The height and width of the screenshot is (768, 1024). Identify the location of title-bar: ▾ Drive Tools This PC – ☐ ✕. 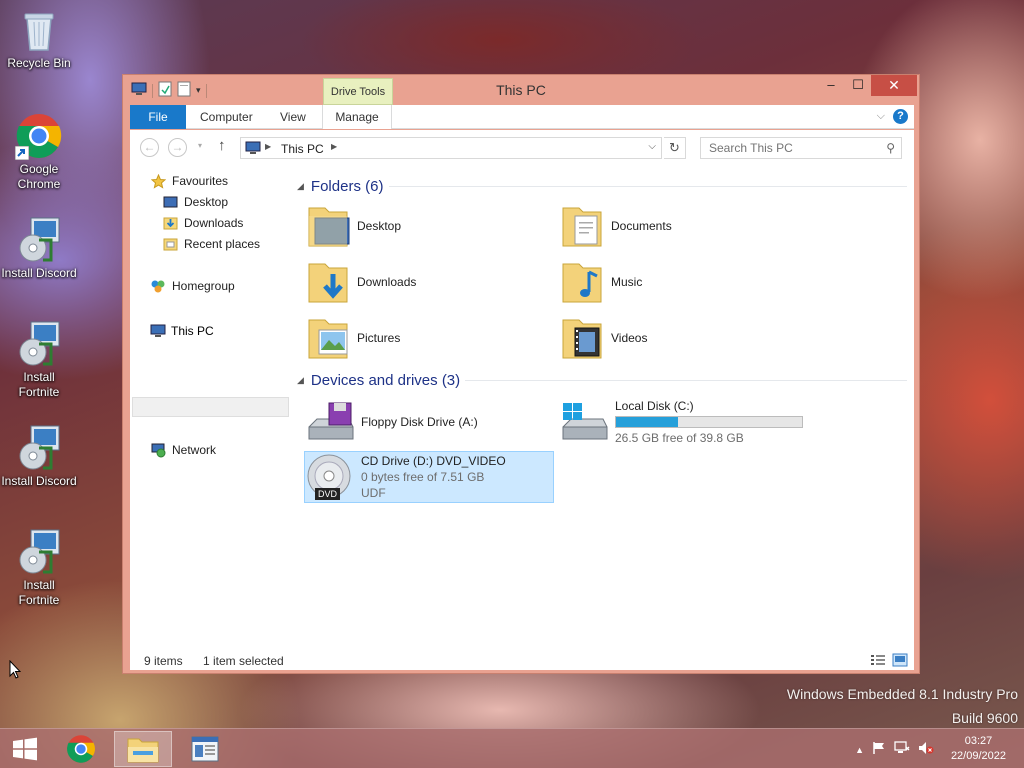
(521, 90).